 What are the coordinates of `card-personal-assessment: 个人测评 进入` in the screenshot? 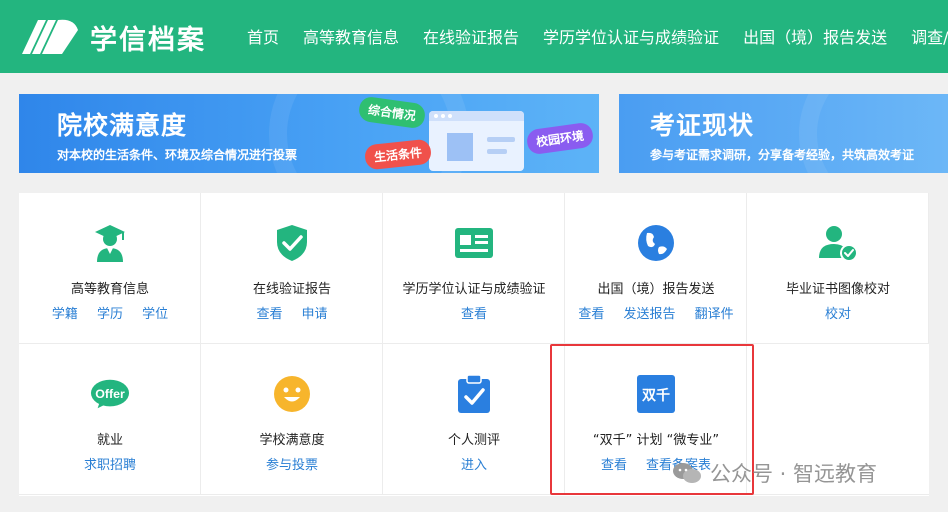 It's located at (474, 419).